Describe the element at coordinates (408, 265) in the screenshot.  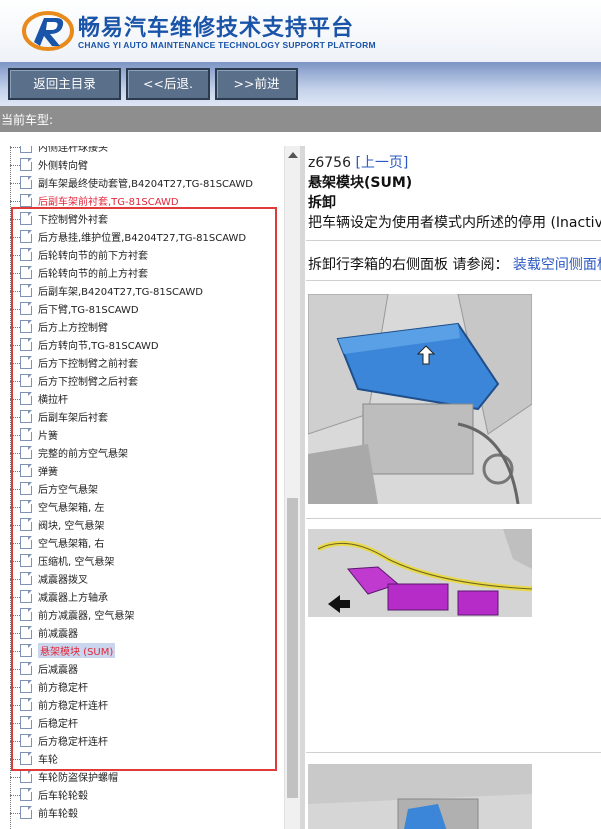
I see `step-prefix: 拆卸行李箱的右侧面板 请参阅：` at that location.